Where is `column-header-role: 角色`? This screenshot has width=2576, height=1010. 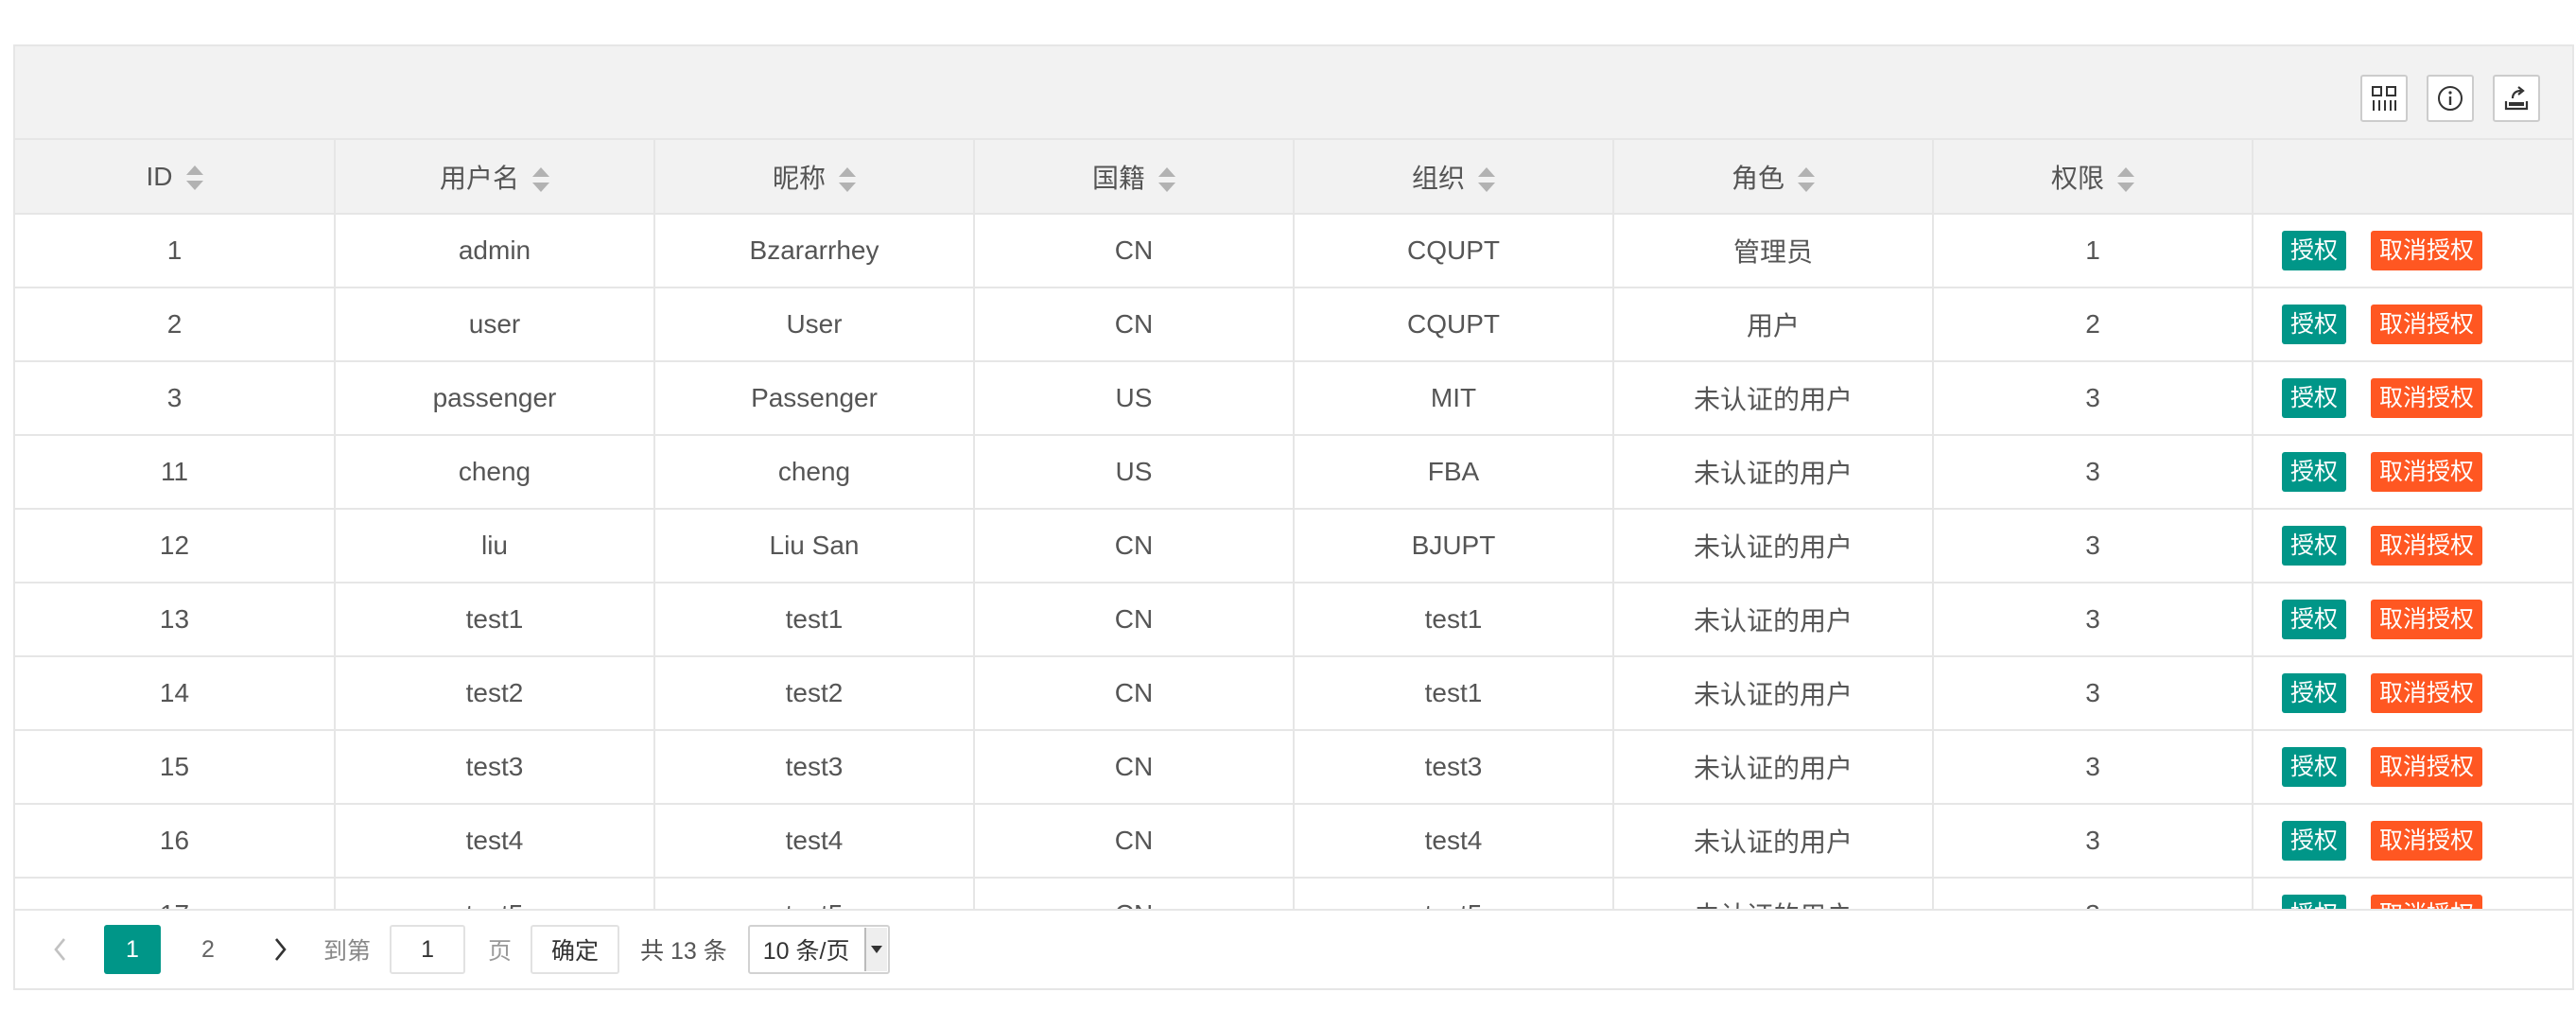 column-header-role: 角色 is located at coordinates (1773, 177).